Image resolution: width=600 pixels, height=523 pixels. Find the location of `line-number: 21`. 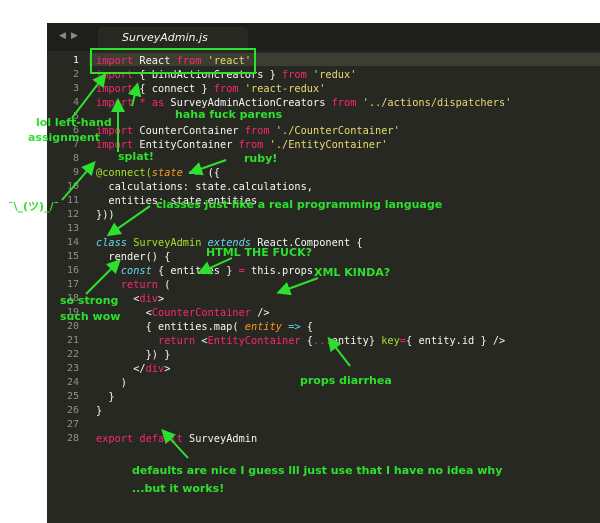

line-number: 21 is located at coordinates (72, 340).